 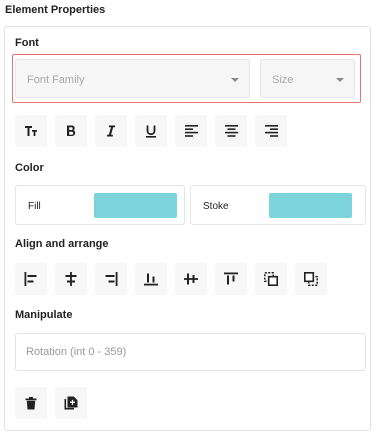 I want to click on stroke-color-swatch, so click(x=310, y=205).